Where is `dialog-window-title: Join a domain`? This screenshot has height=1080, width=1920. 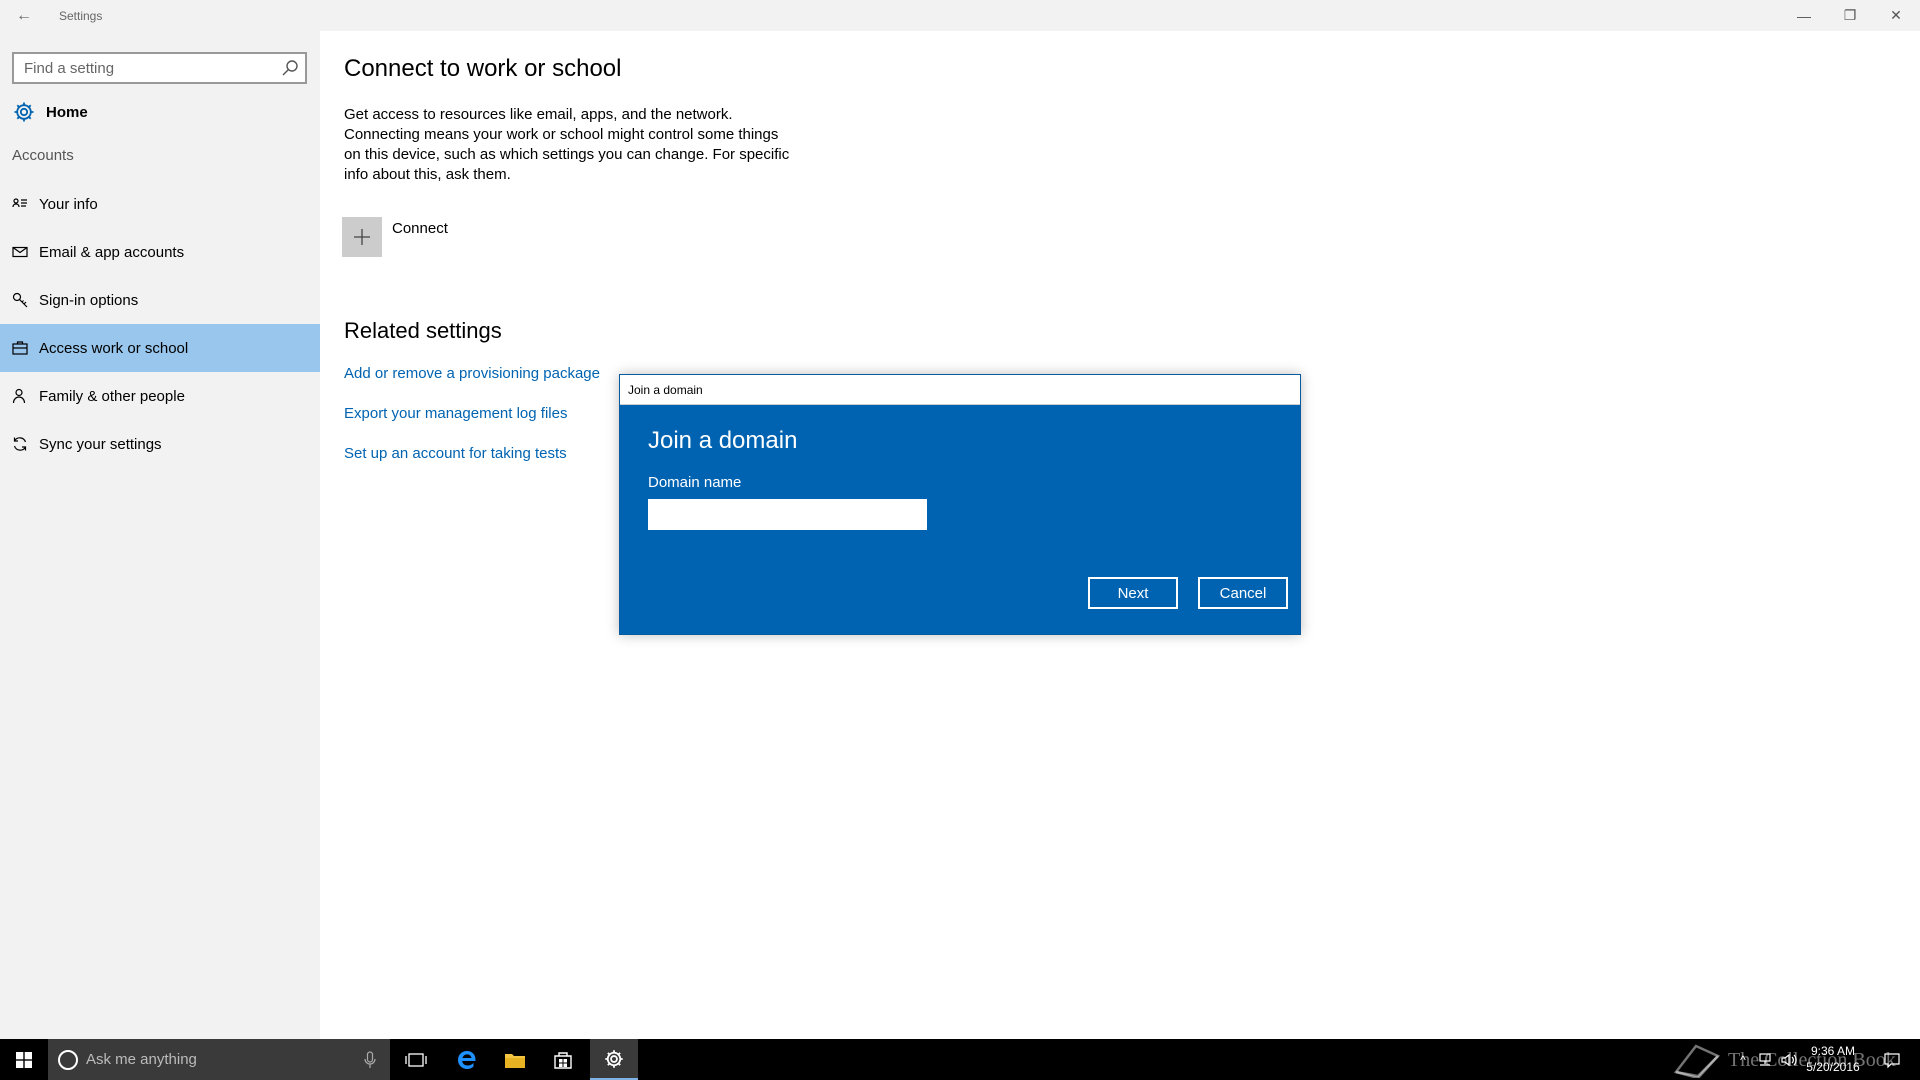 dialog-window-title: Join a domain is located at coordinates (665, 390).